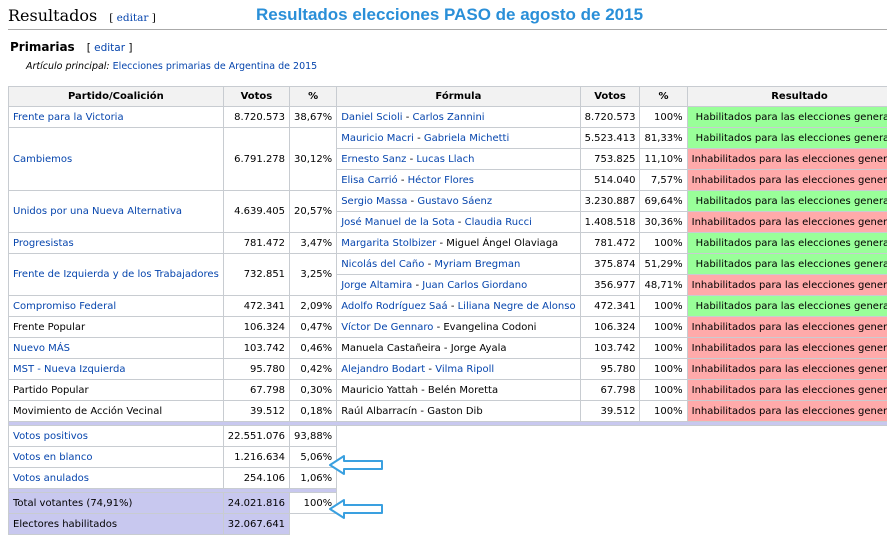 The height and width of the screenshot is (554, 887). What do you see at coordinates (313, 390) in the screenshot?
I see `party-percent: 0,30%` at bounding box center [313, 390].